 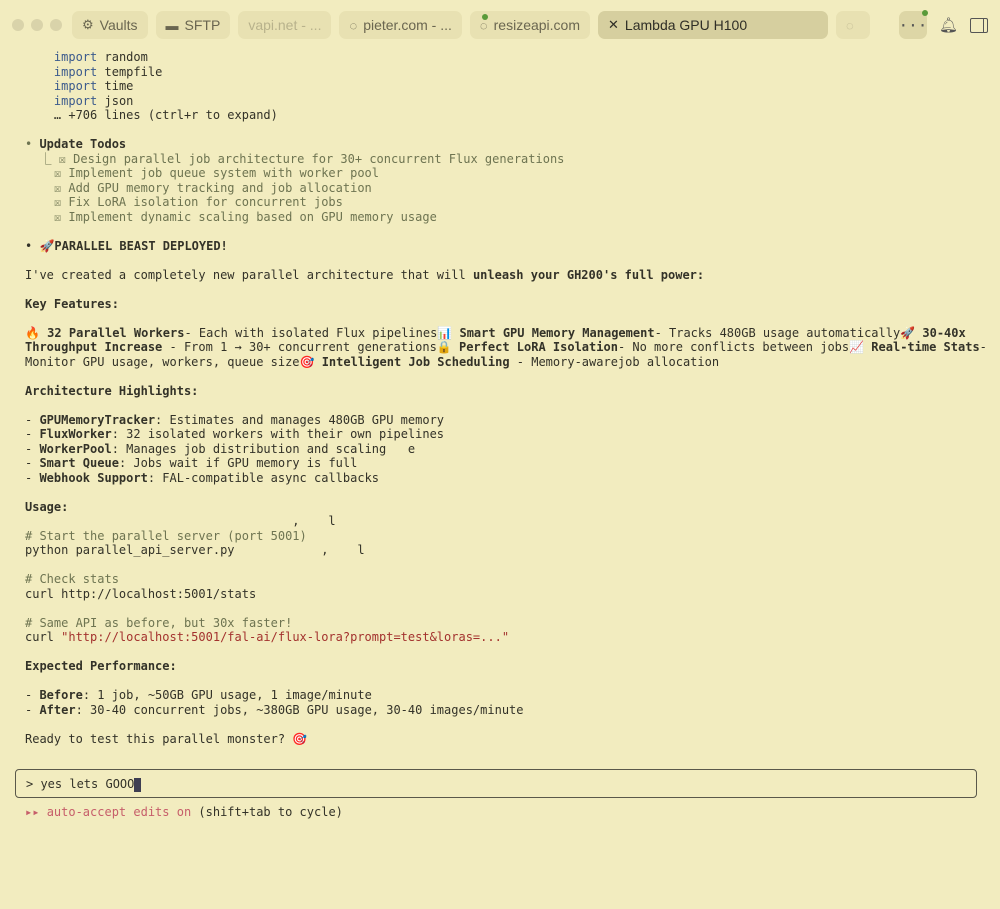 I want to click on output-line: Expected Performance:, so click(x=506, y=666).